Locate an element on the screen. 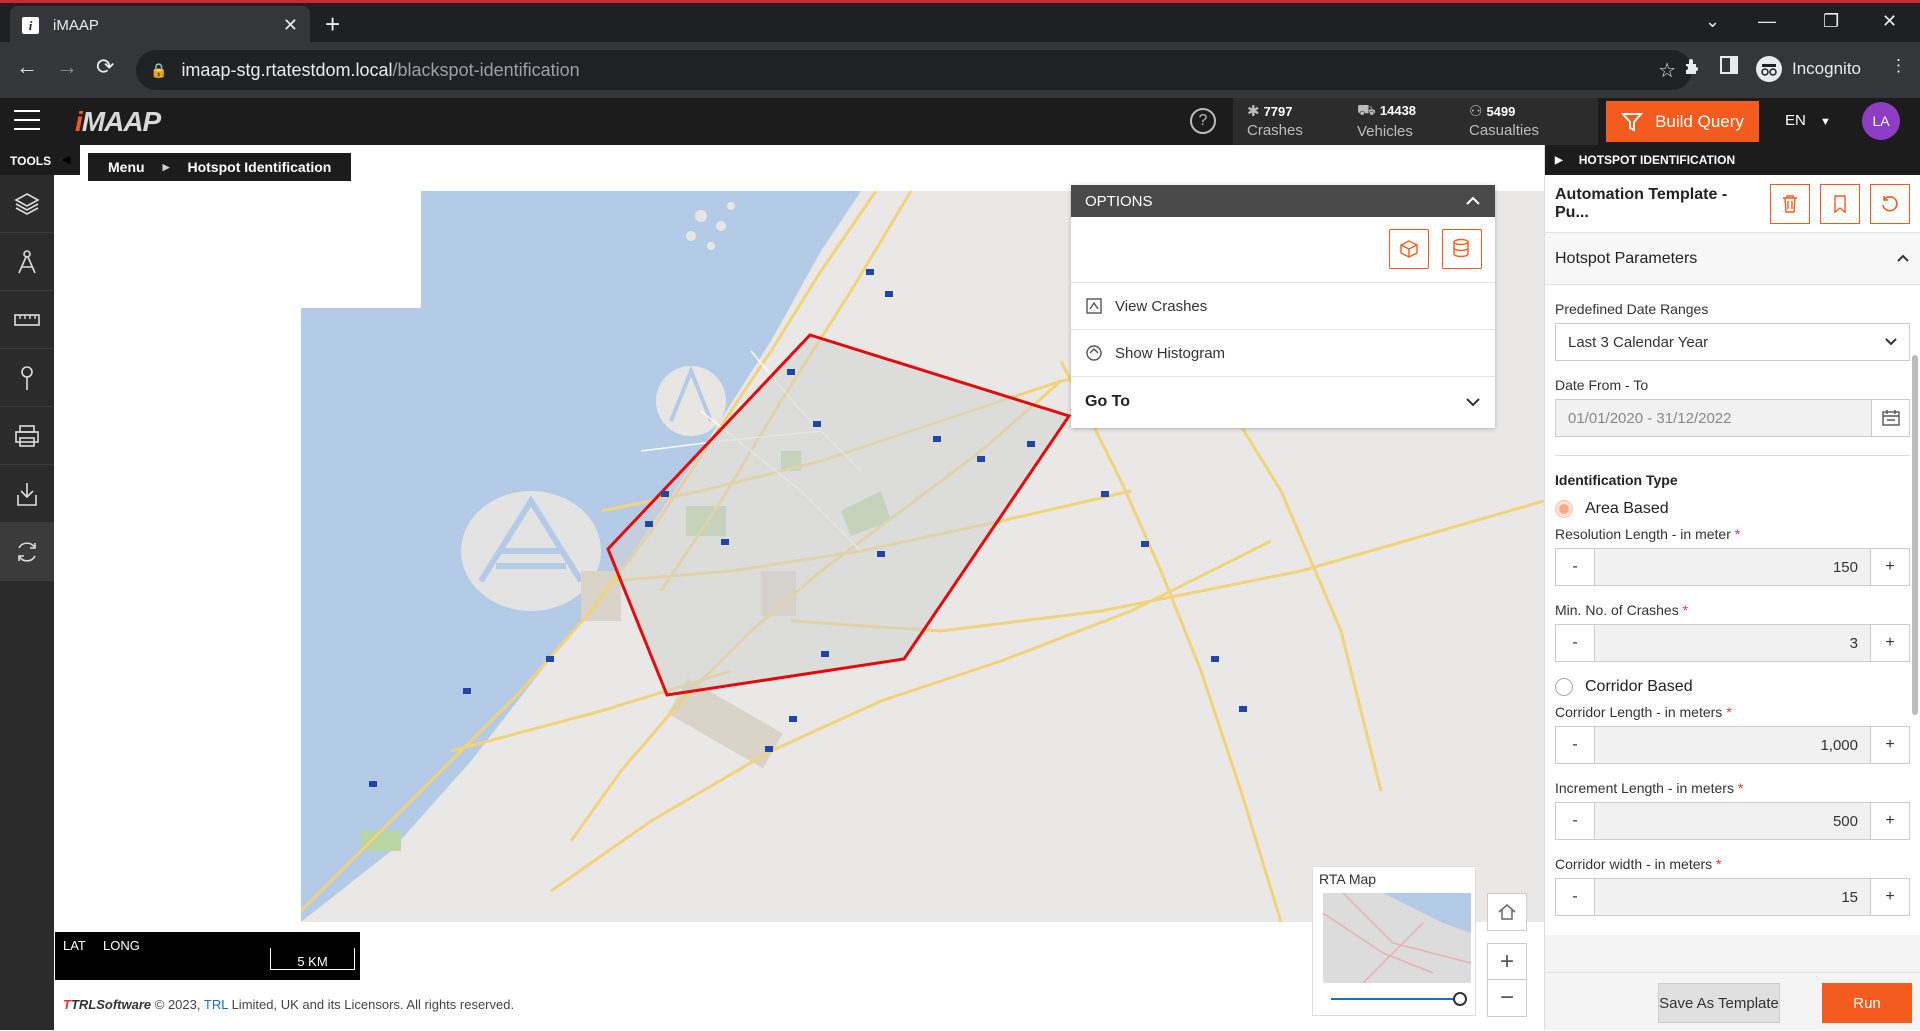  browser-menu-icon: ⋮ is located at coordinates (1898, 66).